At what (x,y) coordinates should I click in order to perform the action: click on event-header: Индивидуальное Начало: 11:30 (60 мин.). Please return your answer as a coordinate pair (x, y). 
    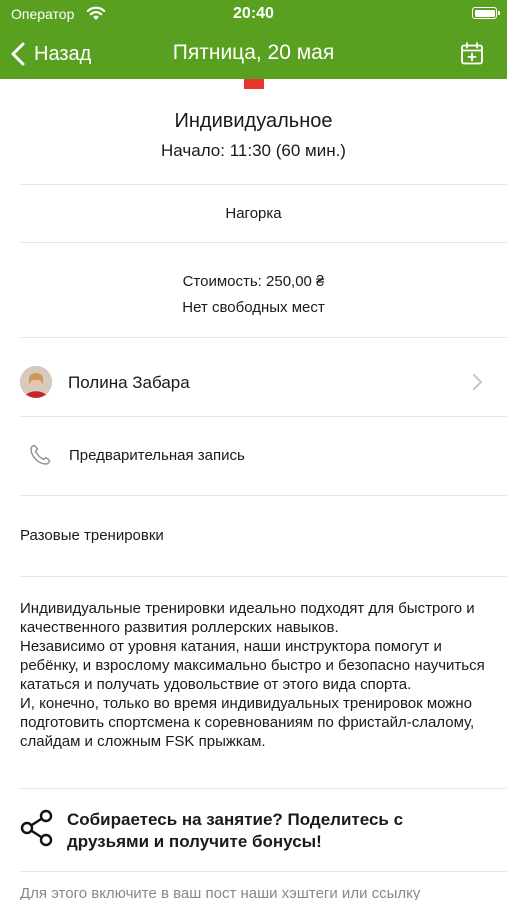
    Looking at the image, I should click on (253, 131).